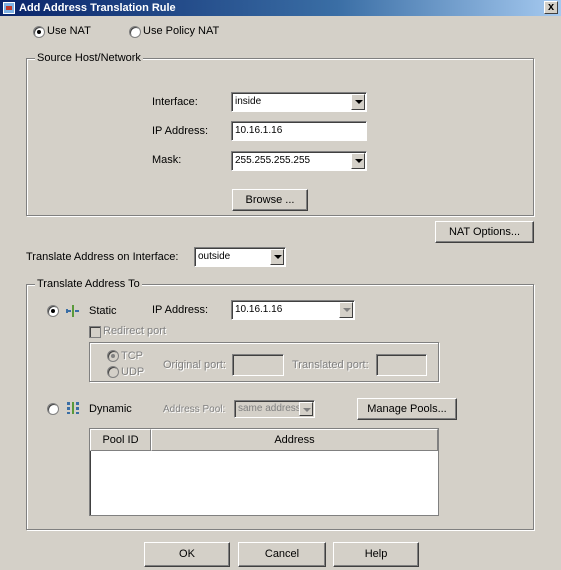  What do you see at coordinates (299, 131) in the screenshot?
I see `ip-address-input: 10.16.1.16` at bounding box center [299, 131].